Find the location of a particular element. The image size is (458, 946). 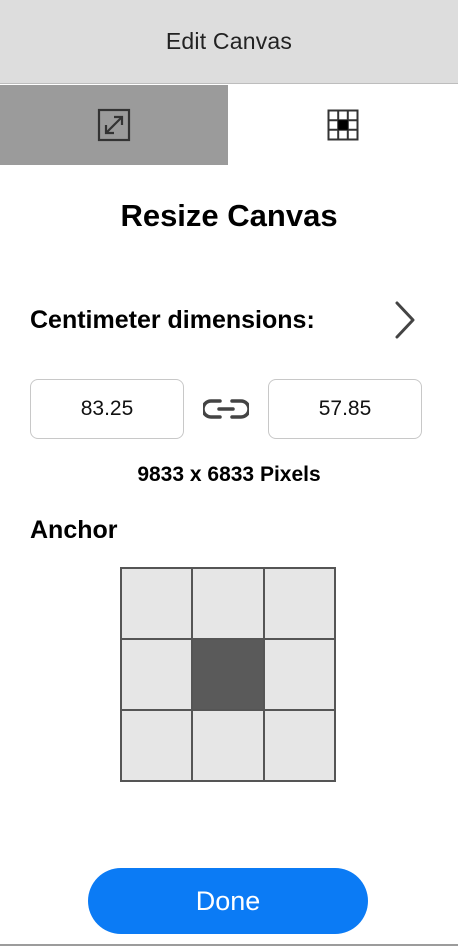

header: Edit Canvas is located at coordinates (229, 42).